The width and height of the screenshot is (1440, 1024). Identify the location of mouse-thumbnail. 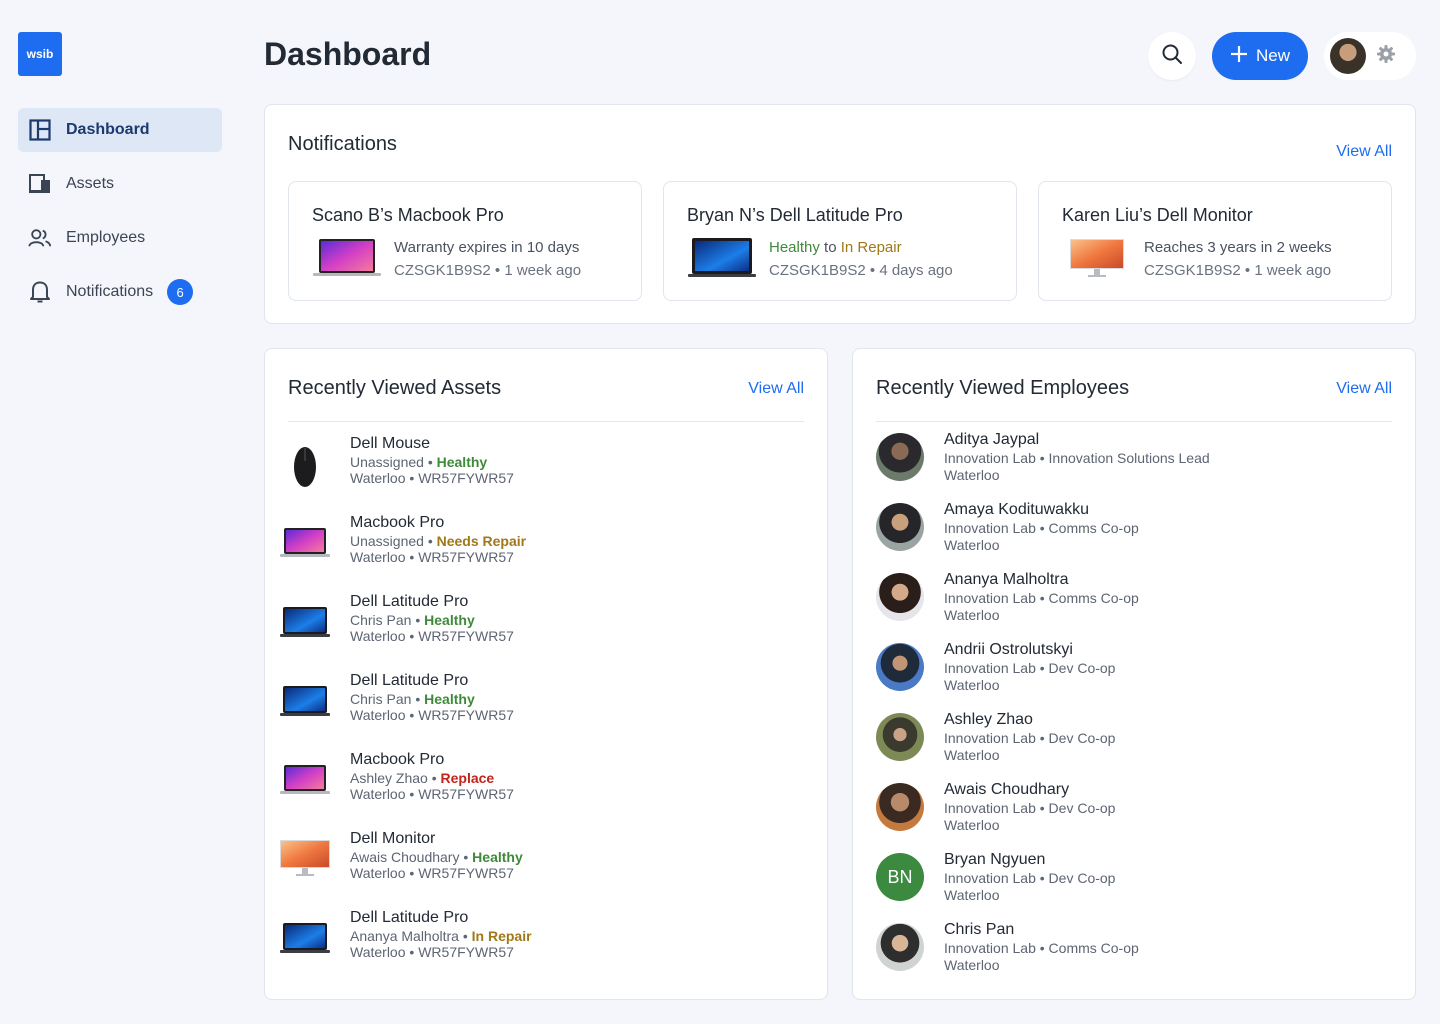
(305, 465).